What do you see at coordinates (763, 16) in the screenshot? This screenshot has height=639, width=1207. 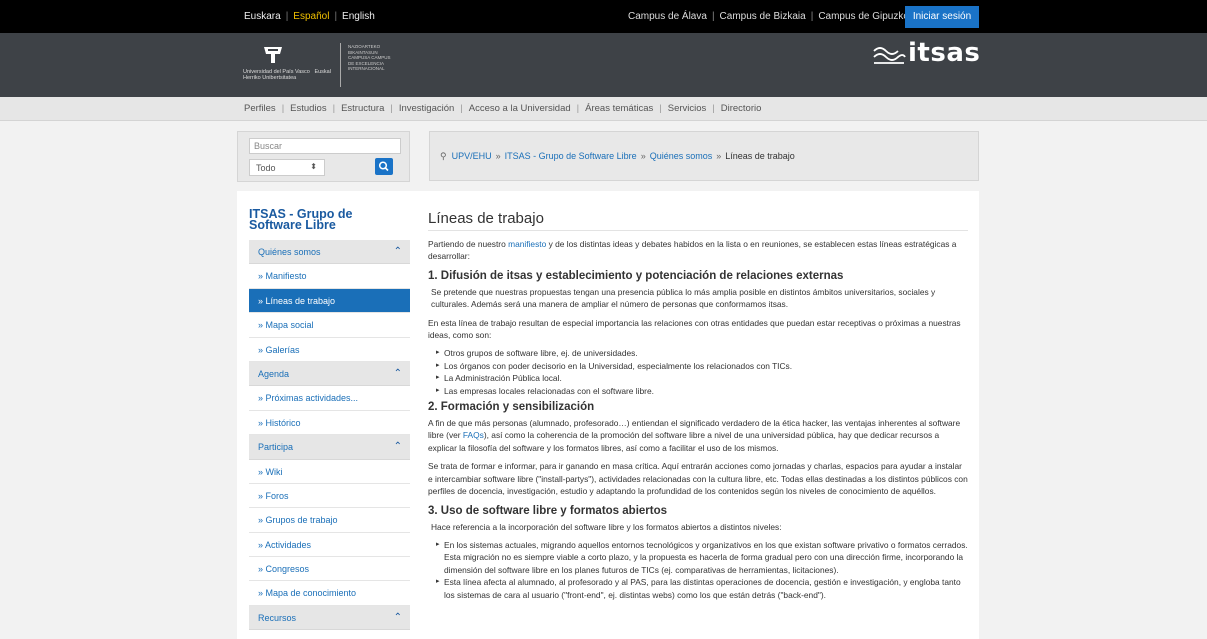 I see `campus-bizkaia-link: Campus de Bizkaia` at bounding box center [763, 16].